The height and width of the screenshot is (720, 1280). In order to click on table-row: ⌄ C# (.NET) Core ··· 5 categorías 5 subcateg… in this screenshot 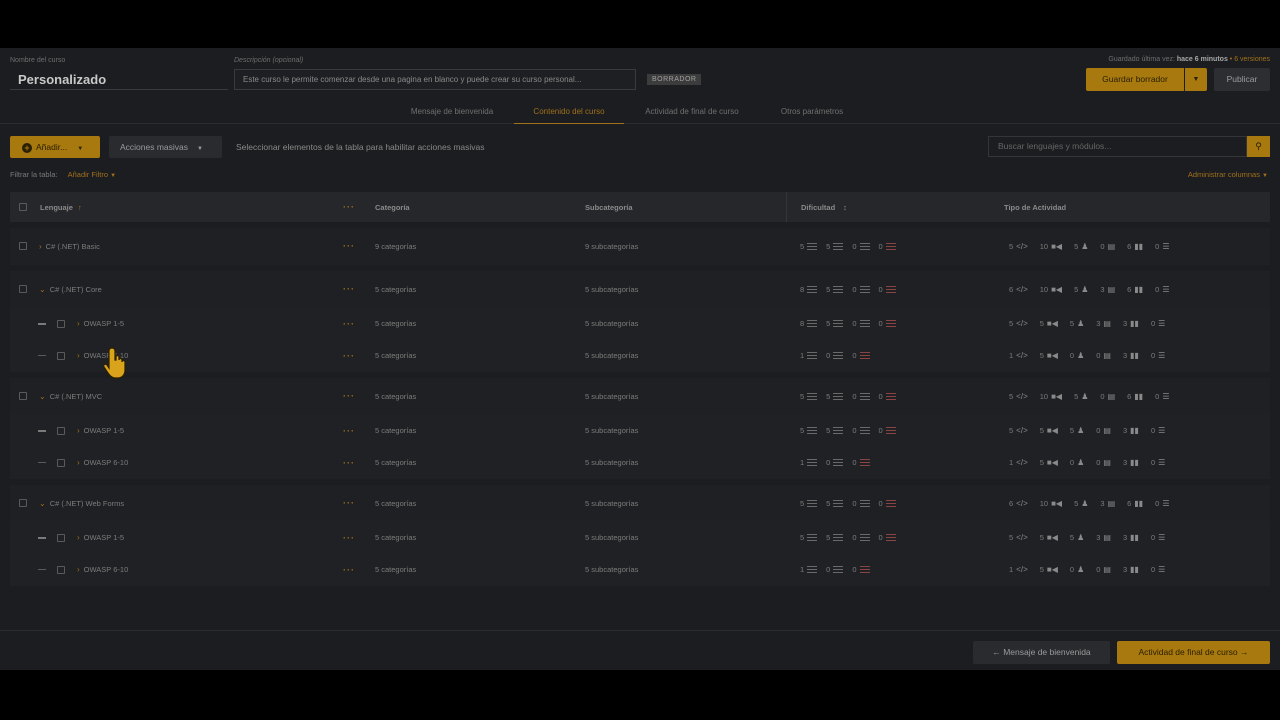, I will do `click(640, 289)`.